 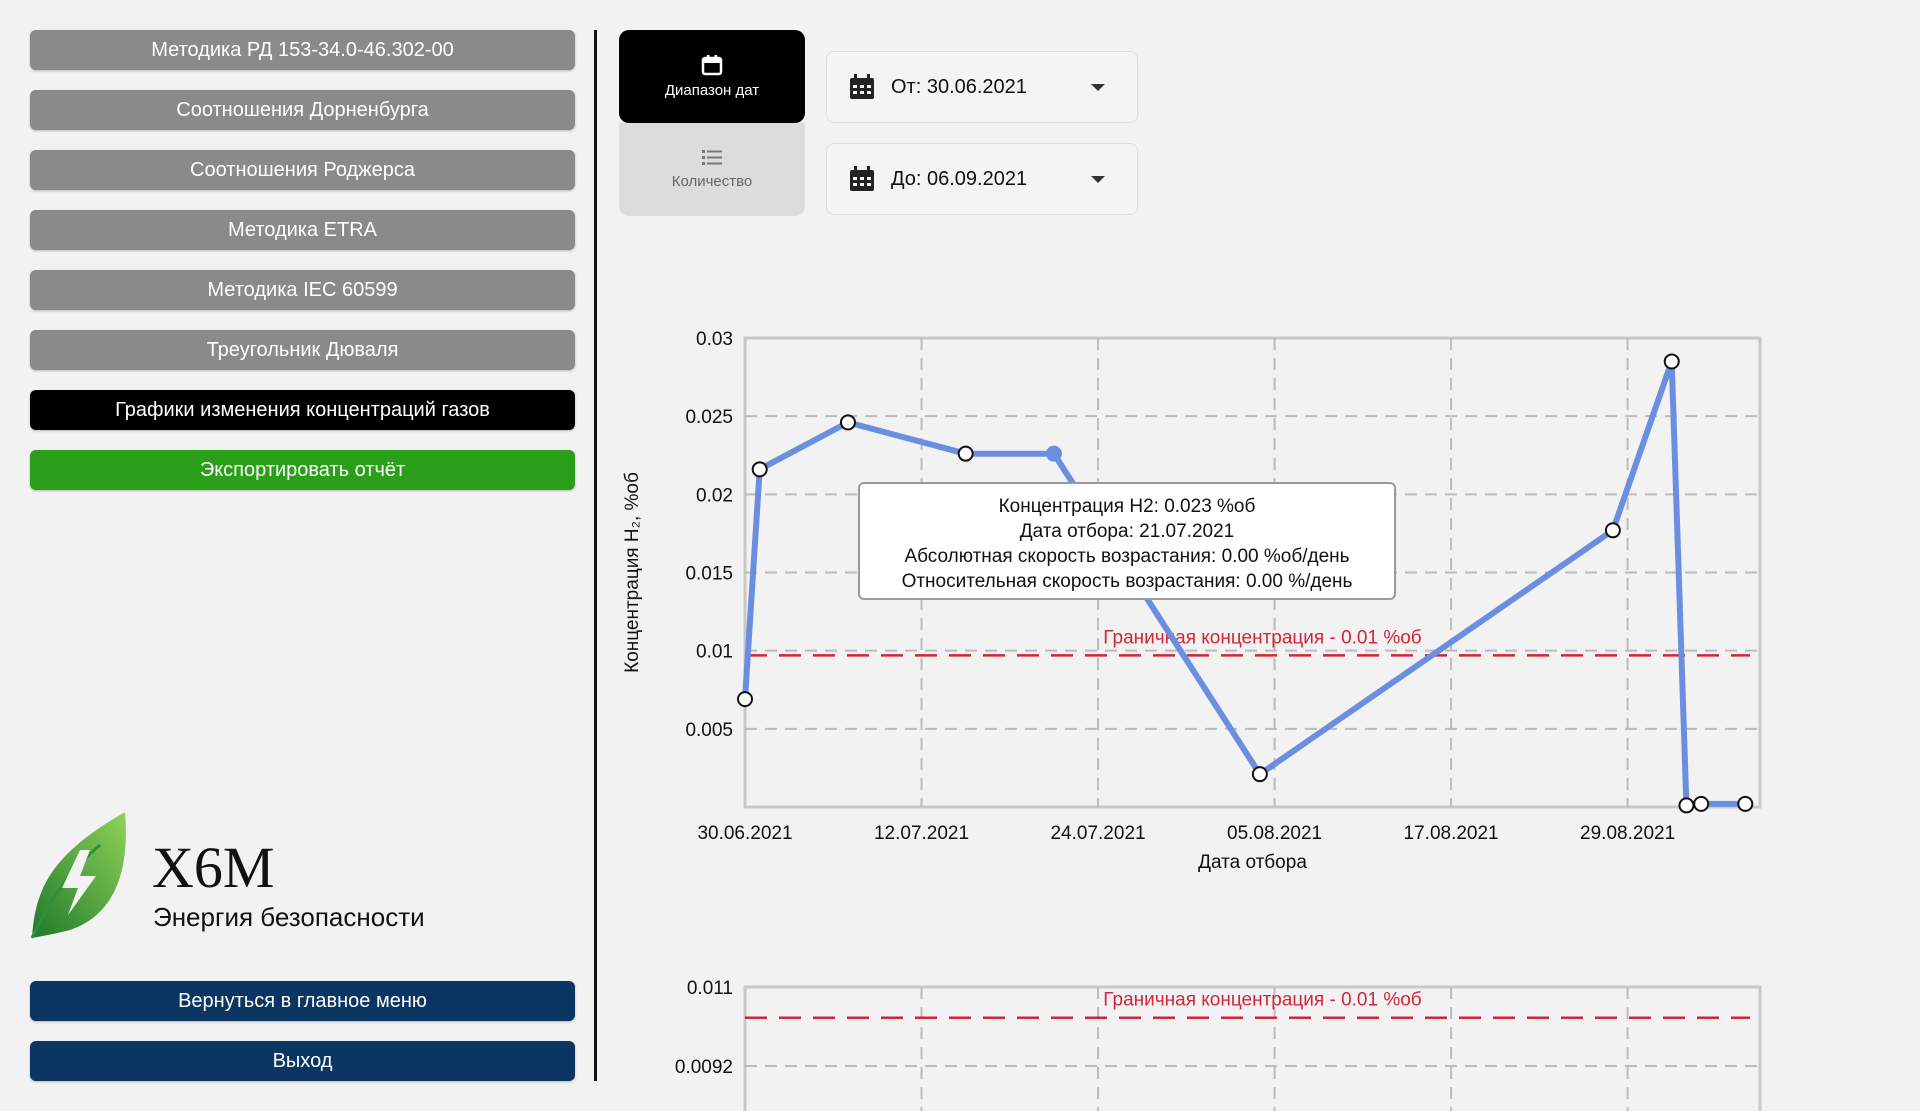 What do you see at coordinates (1252, 862) in the screenshot?
I see `x-axis-label: Дата отбора` at bounding box center [1252, 862].